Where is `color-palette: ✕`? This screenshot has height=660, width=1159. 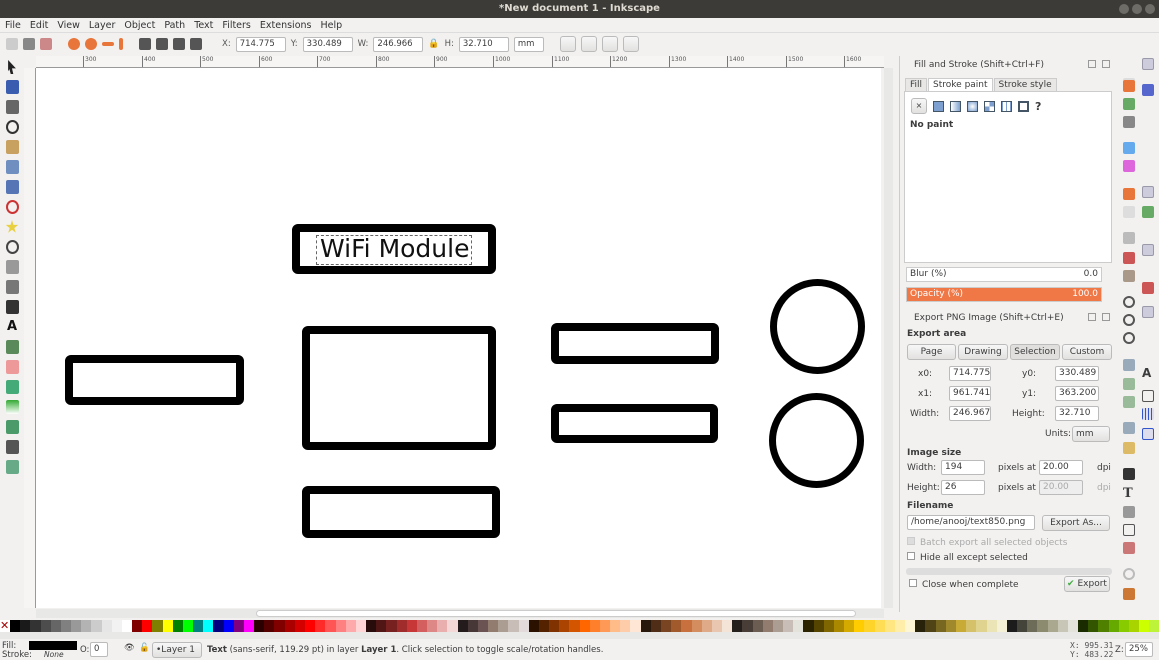
color-palette: ✕ is located at coordinates (579, 626).